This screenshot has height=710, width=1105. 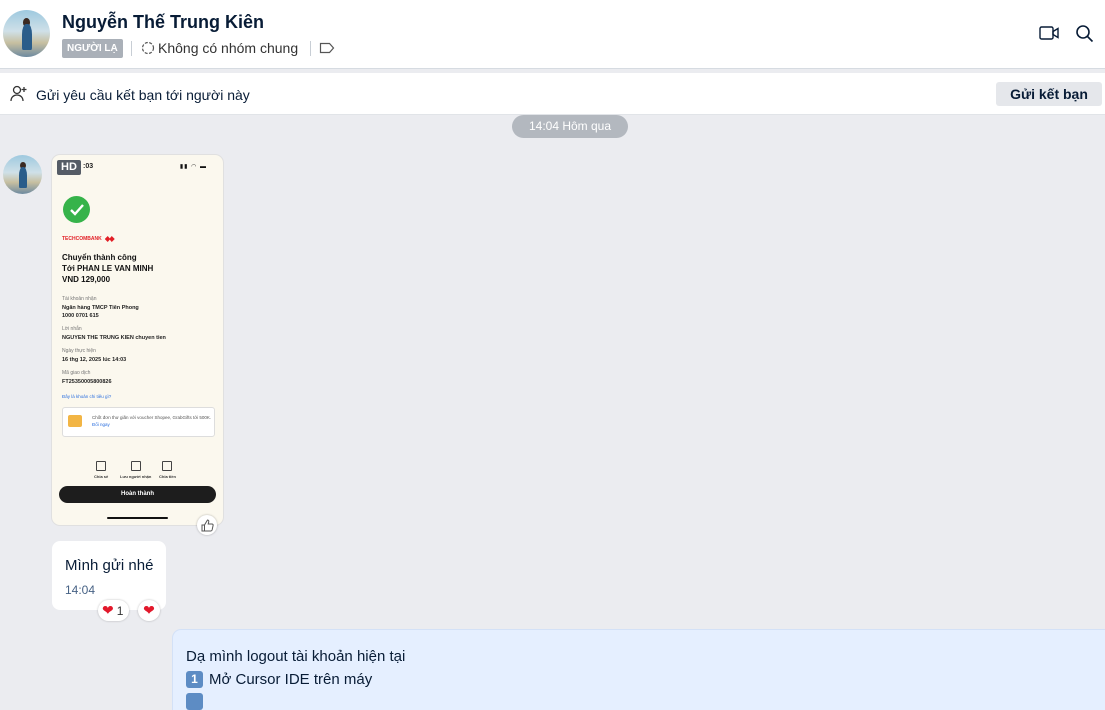 I want to click on outgoing-line-2: 1 Mở Cursor IDE trên máy, so click(x=279, y=679).